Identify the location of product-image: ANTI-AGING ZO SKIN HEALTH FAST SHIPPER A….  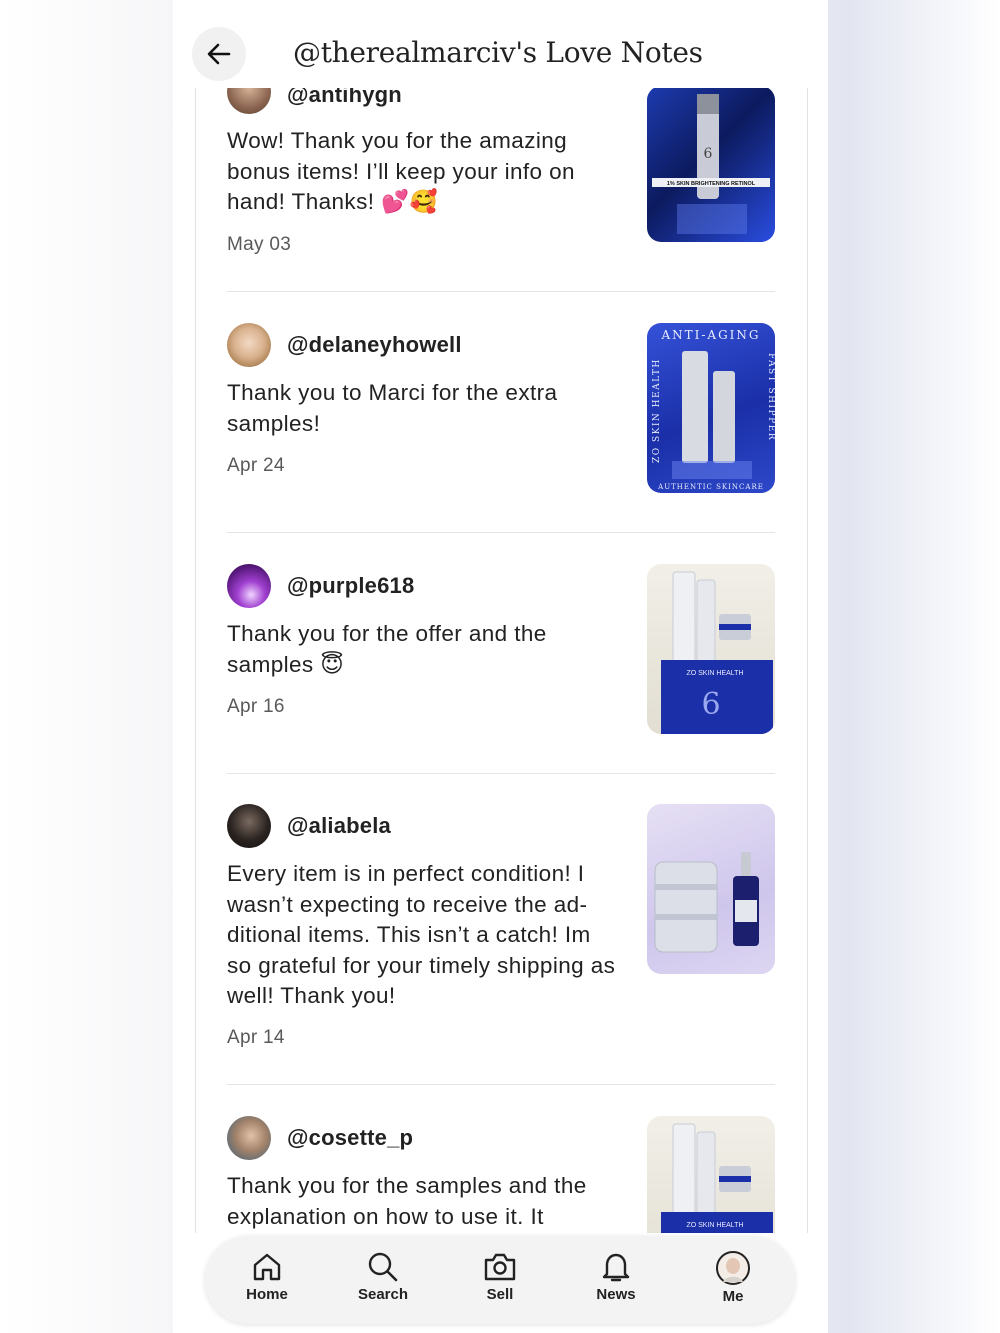
(711, 408).